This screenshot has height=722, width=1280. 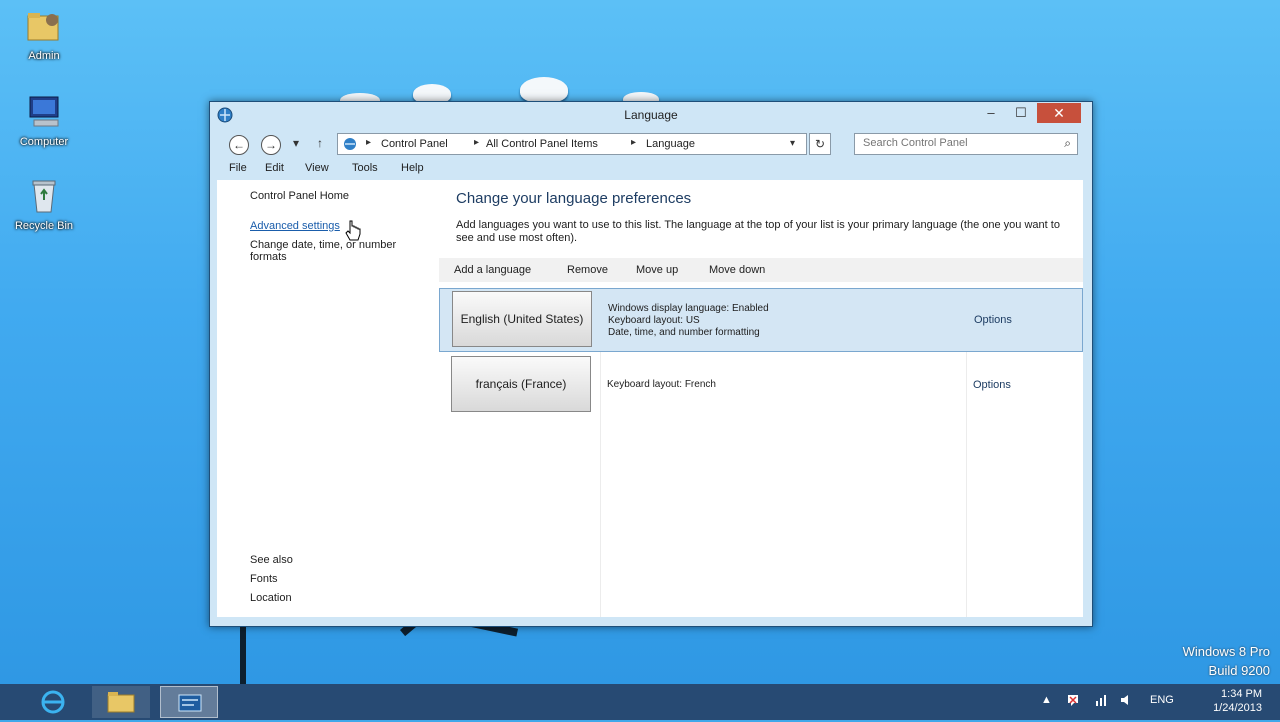 What do you see at coordinates (296, 143) in the screenshot?
I see `recent-locations-button: ▾` at bounding box center [296, 143].